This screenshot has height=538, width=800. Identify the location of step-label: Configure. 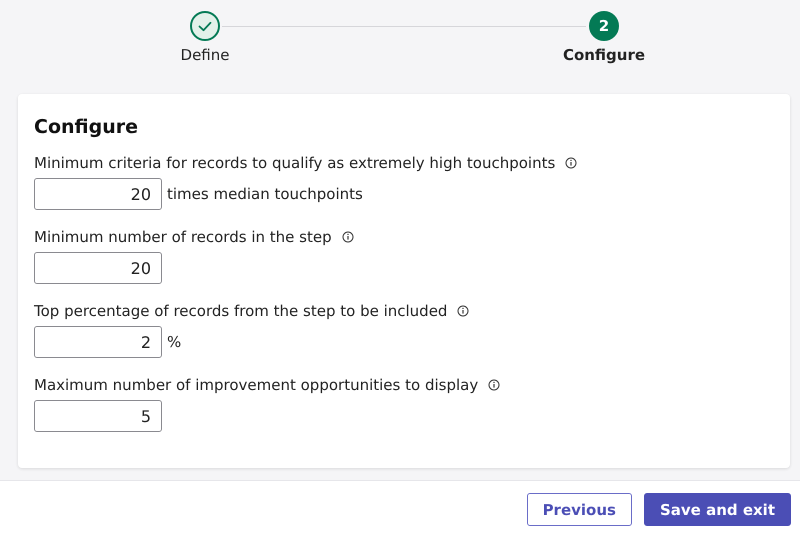
(604, 55).